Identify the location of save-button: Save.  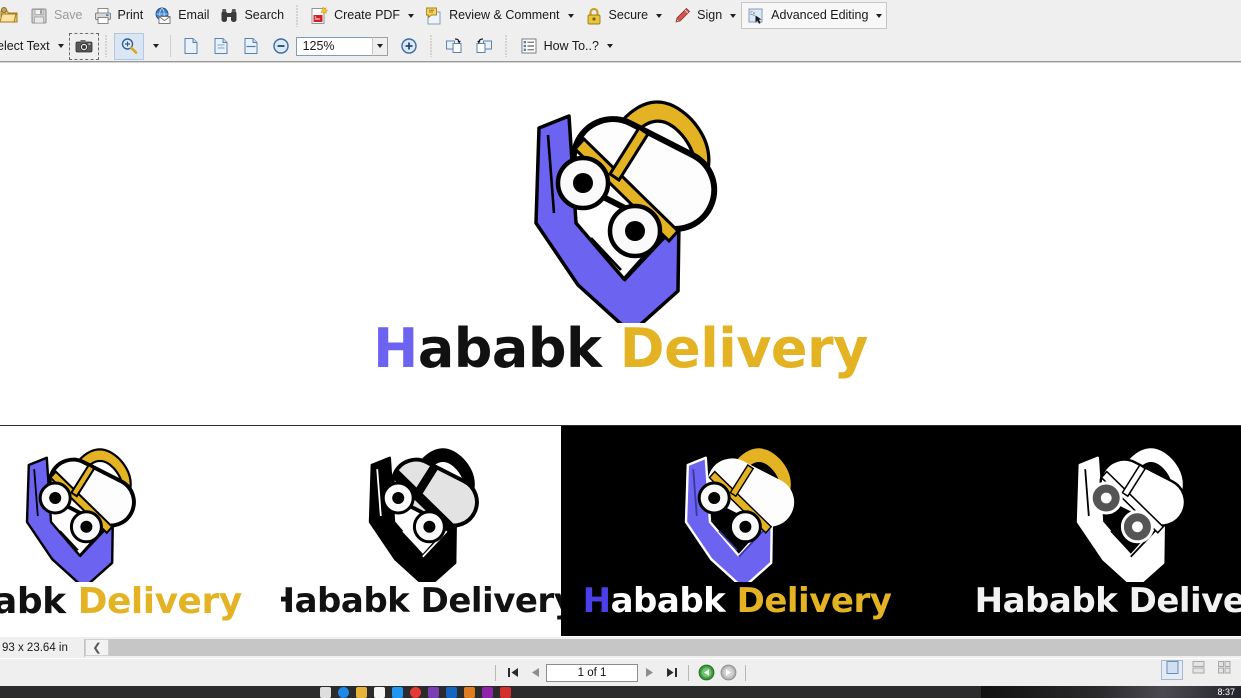
(56, 15).